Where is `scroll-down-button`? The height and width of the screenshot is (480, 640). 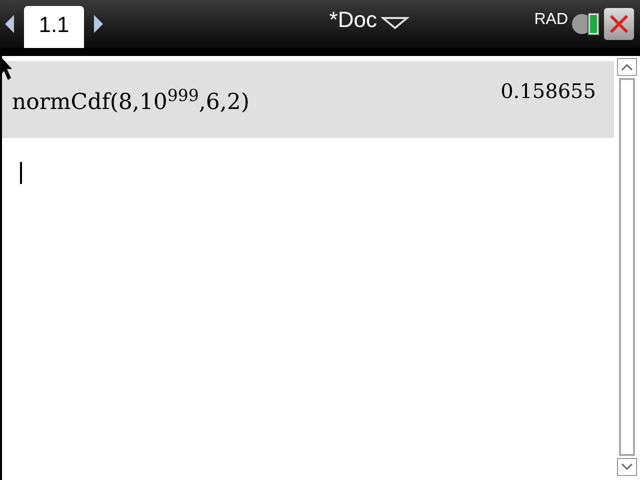 scroll-down-button is located at coordinates (627, 467).